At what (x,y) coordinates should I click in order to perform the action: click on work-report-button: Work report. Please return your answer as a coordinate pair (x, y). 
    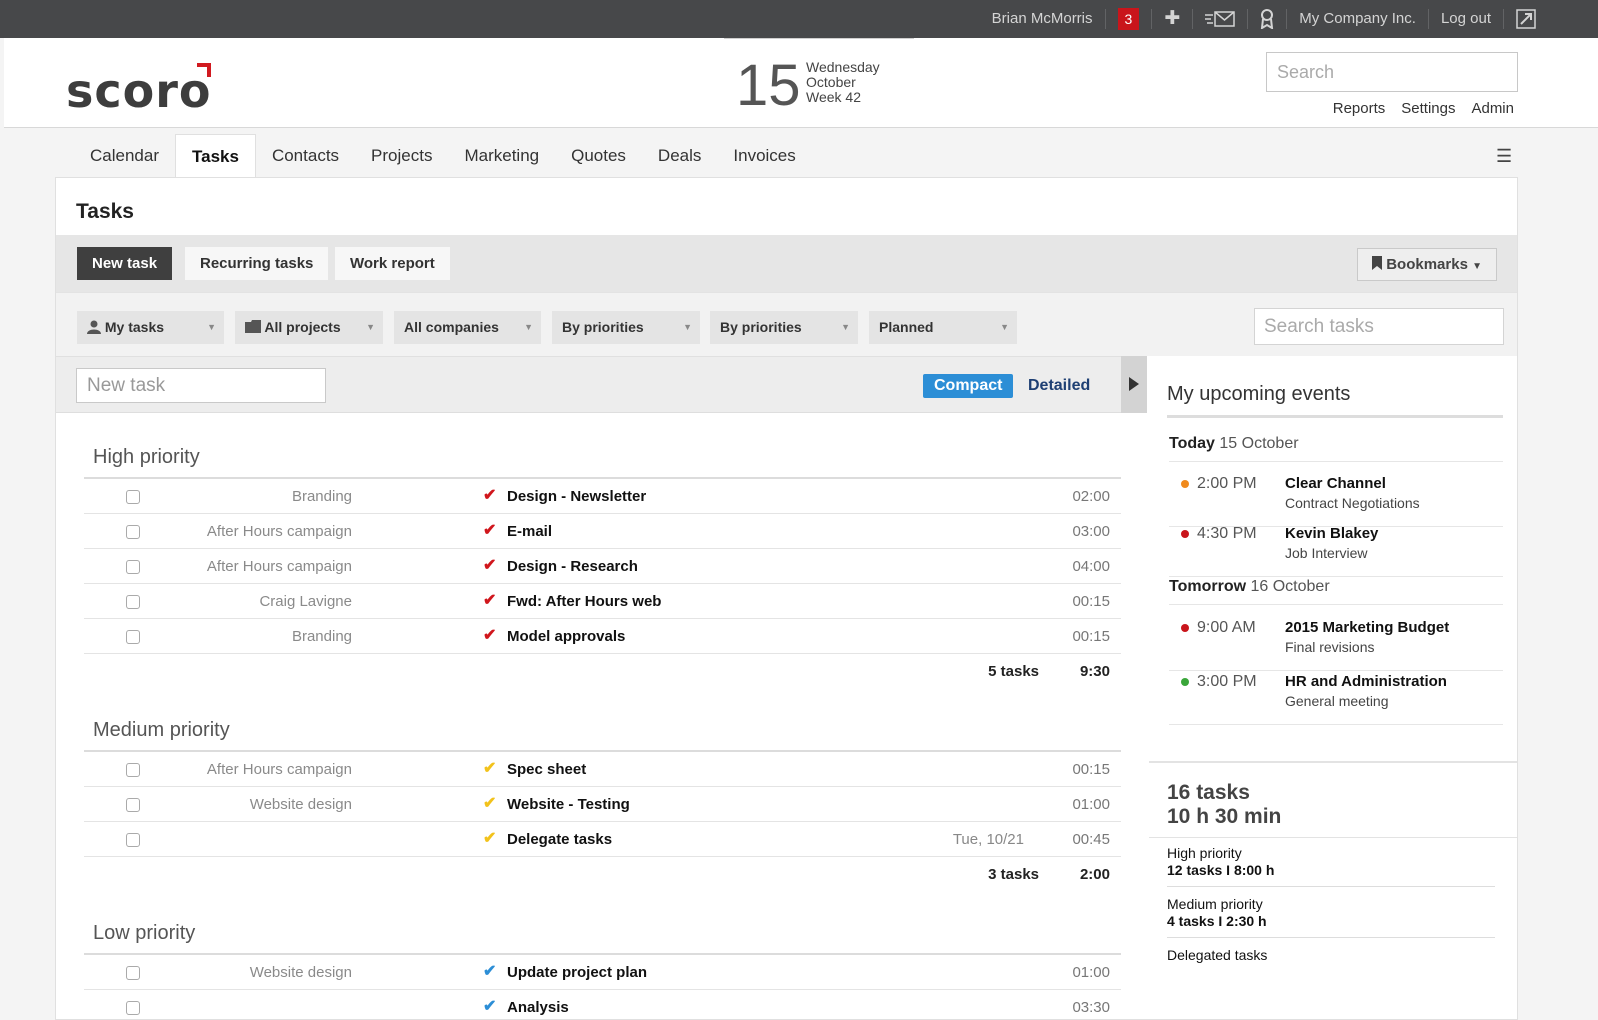
    Looking at the image, I should click on (392, 263).